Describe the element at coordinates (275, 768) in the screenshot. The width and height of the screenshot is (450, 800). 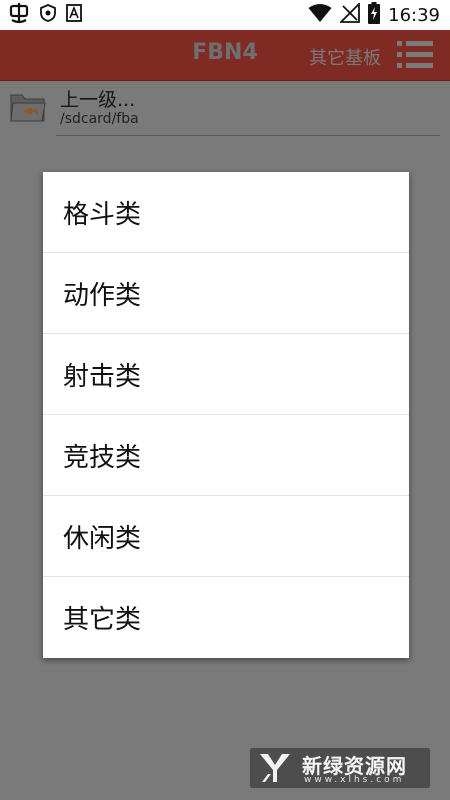
I see `watermark-logo-icon` at that location.